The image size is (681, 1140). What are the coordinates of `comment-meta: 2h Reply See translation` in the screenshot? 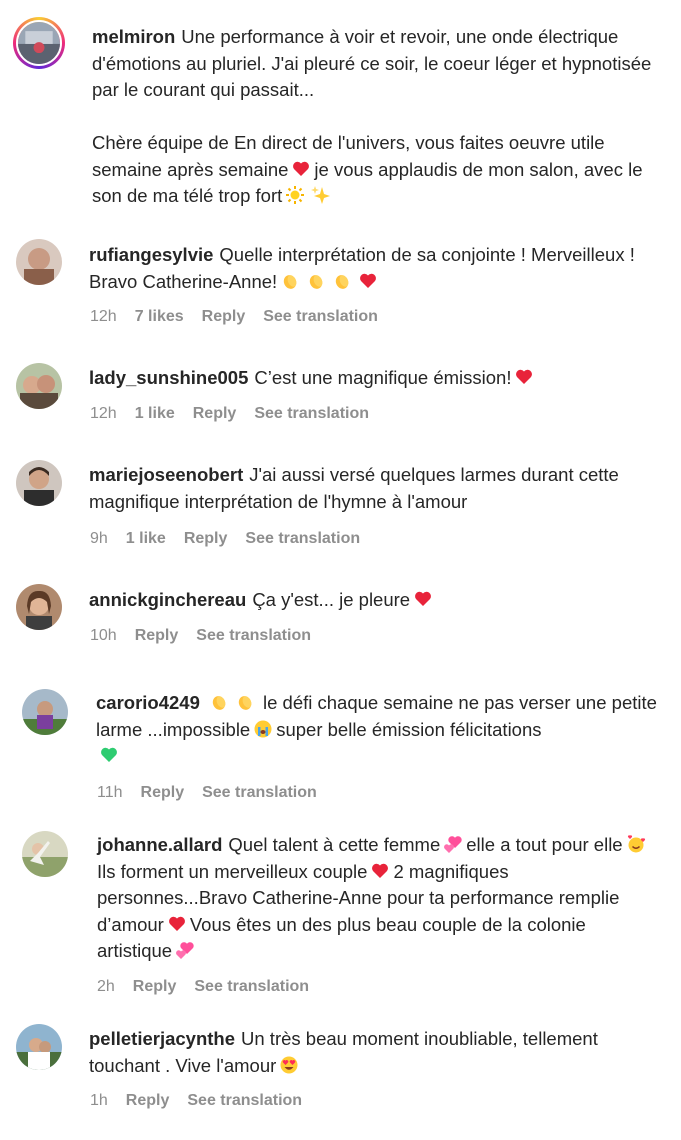 It's located at (203, 987).